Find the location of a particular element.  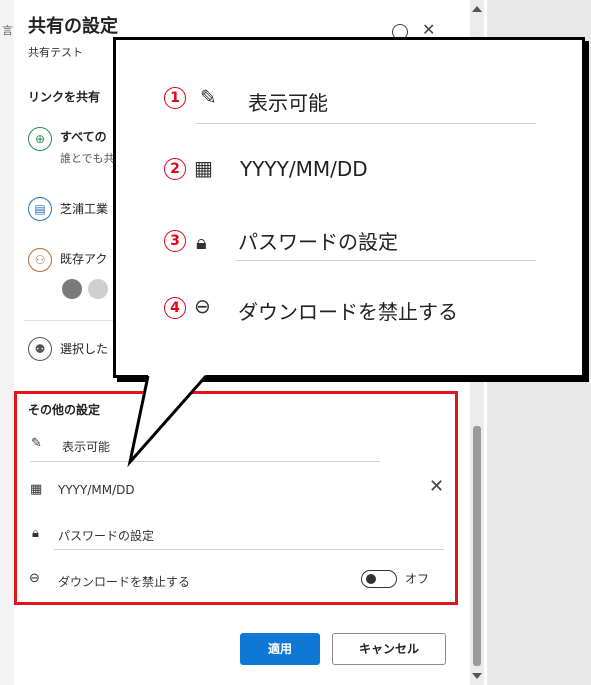

option-specific-label: 選択した is located at coordinates (84, 348).